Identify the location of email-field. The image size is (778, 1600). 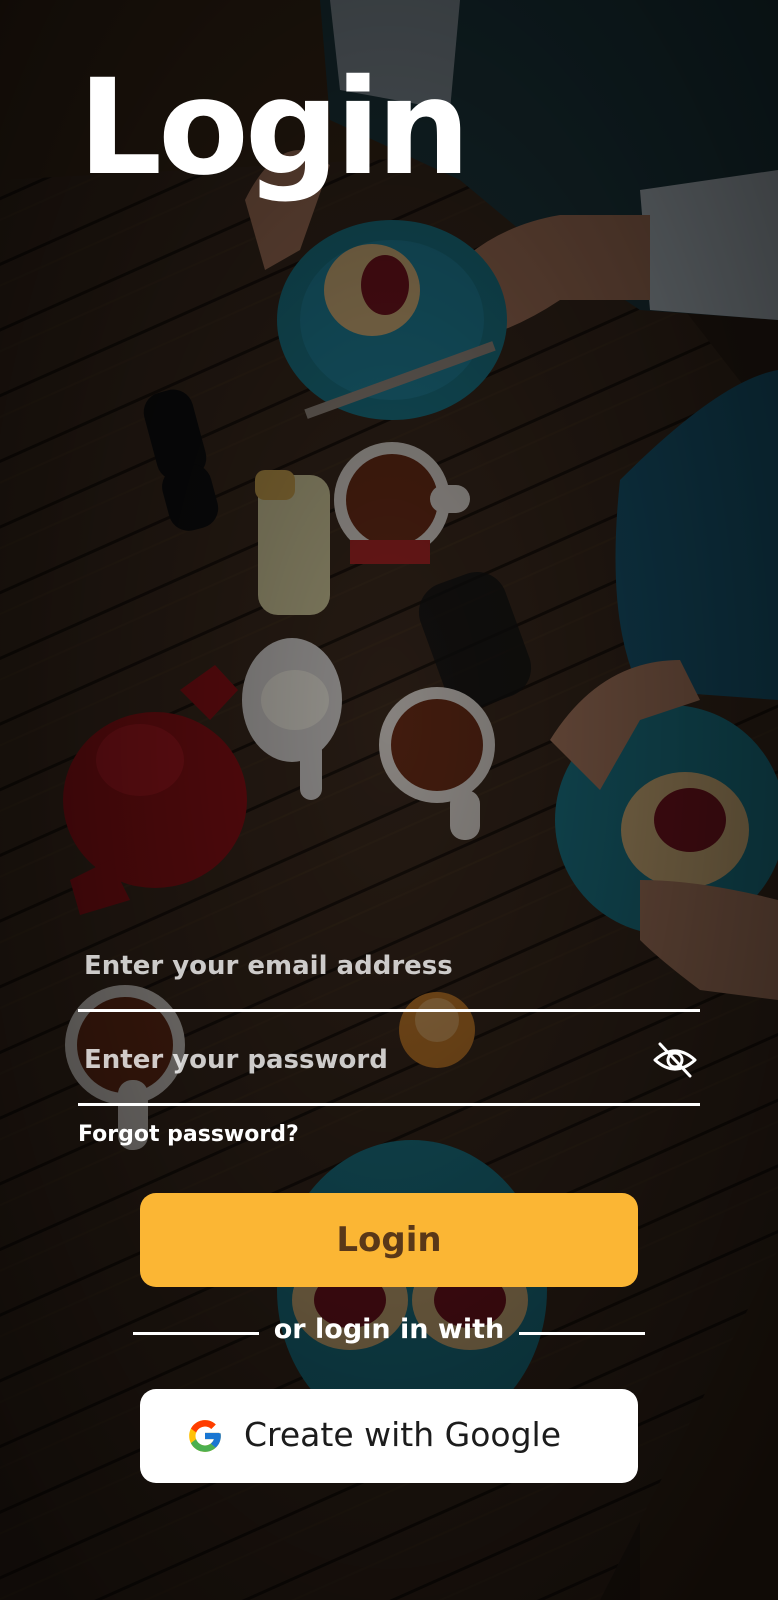
(389, 966).